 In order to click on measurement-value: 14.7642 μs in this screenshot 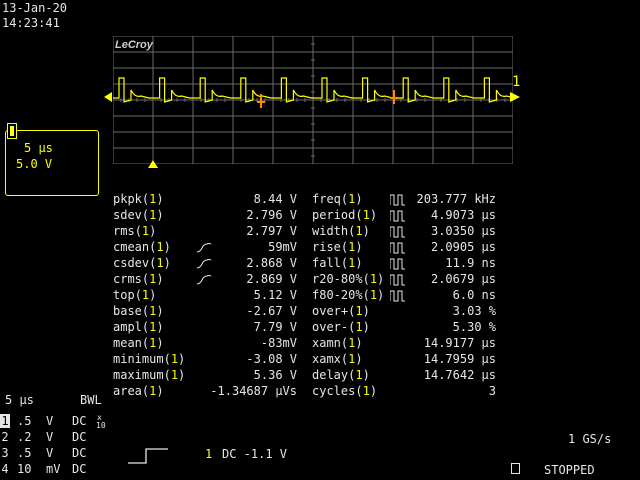, I will do `click(459, 375)`.